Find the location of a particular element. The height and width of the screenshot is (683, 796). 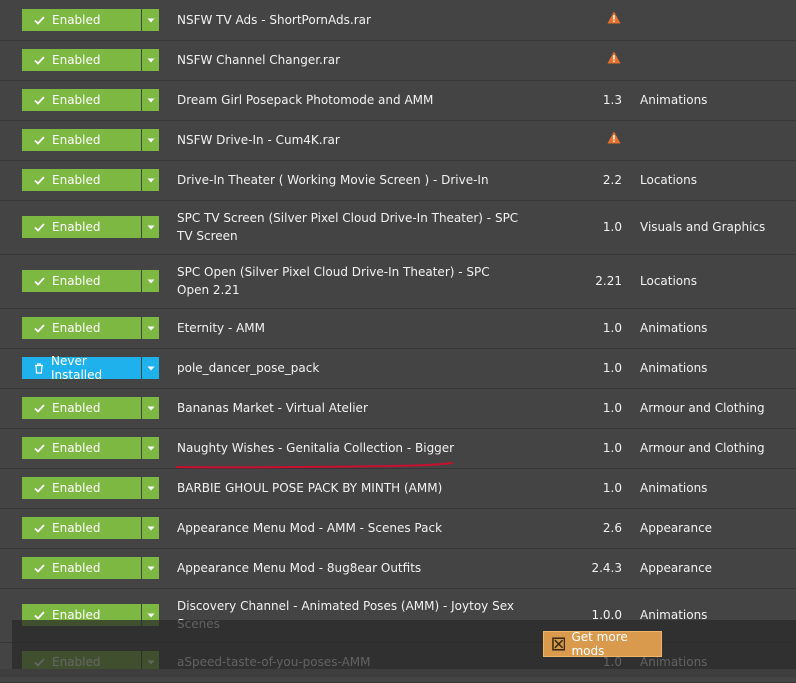

mod-row: Enabled NSFW TV Ads - ShortPornAds.rar is located at coordinates (398, 20).